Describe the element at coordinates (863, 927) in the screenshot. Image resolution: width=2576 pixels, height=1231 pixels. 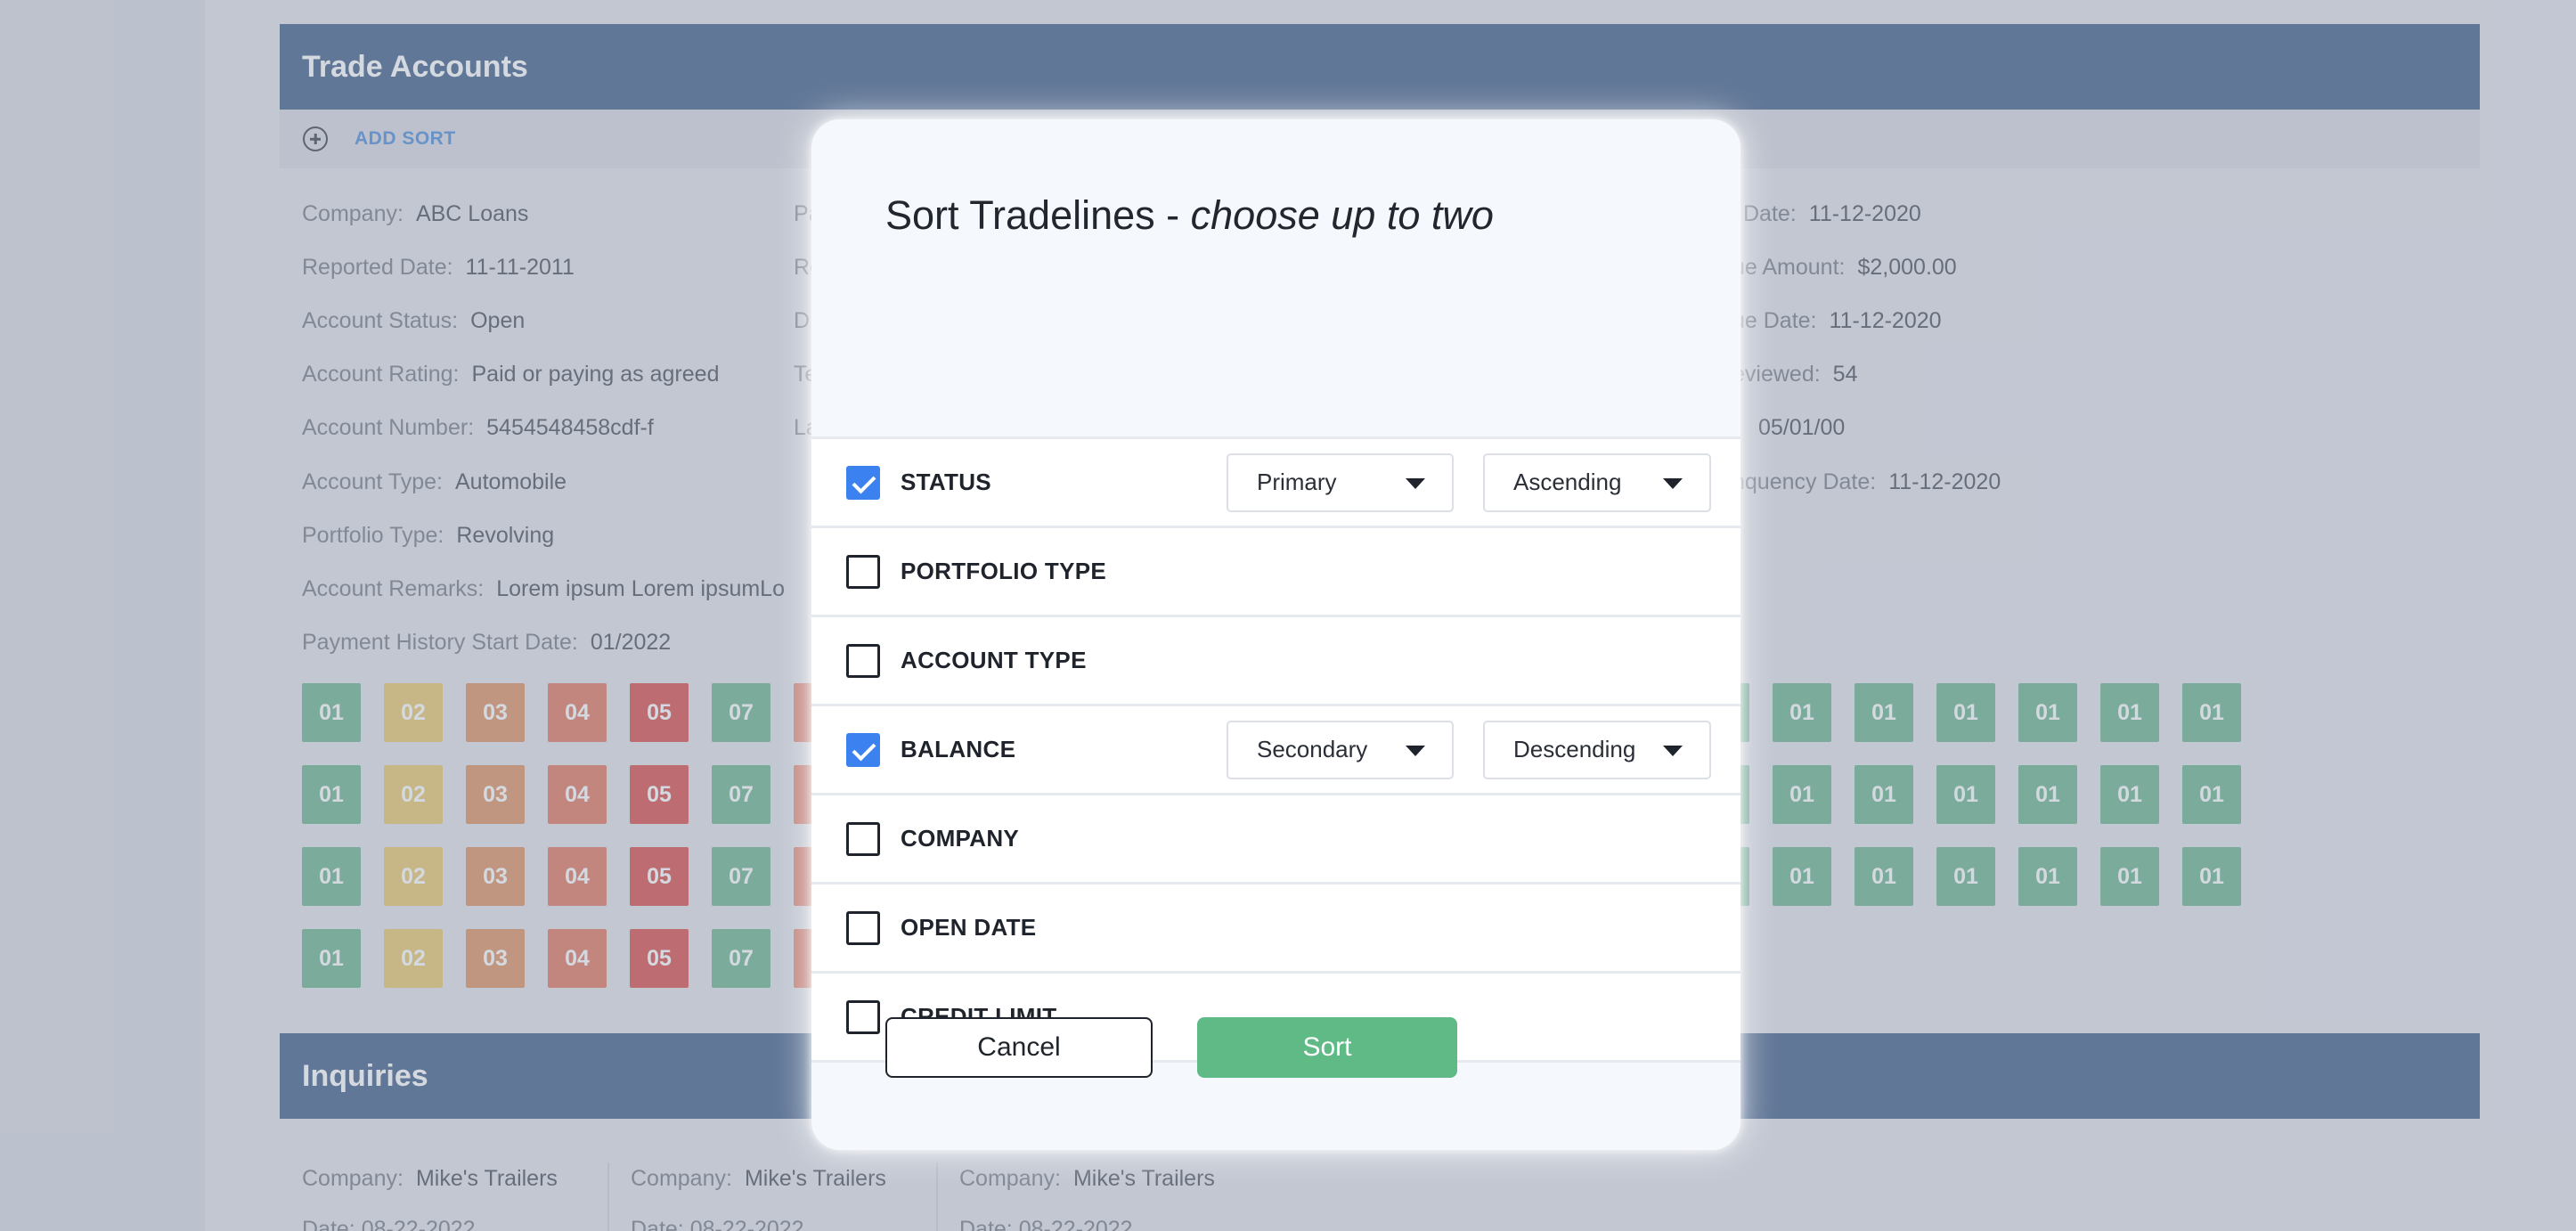
I see `open-date-checkbox` at that location.